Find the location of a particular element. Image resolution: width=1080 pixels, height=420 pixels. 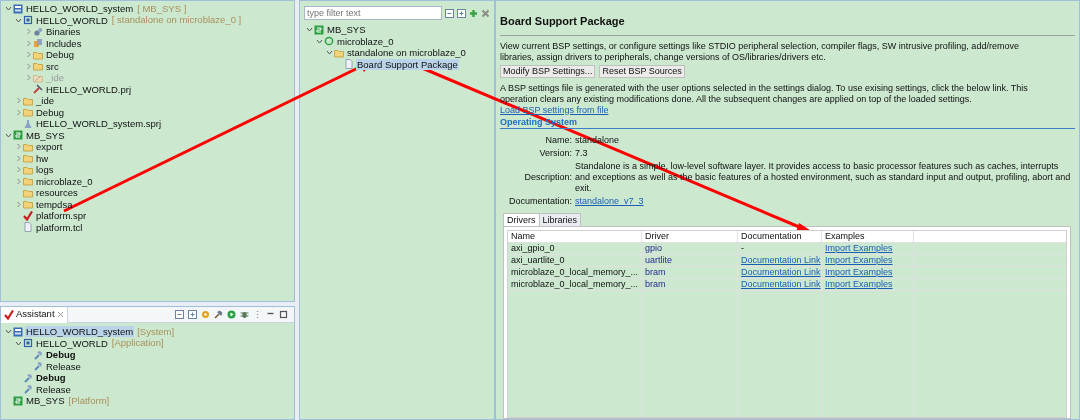

table-cell: axi_uartlite_0 is located at coordinates (575, 260).